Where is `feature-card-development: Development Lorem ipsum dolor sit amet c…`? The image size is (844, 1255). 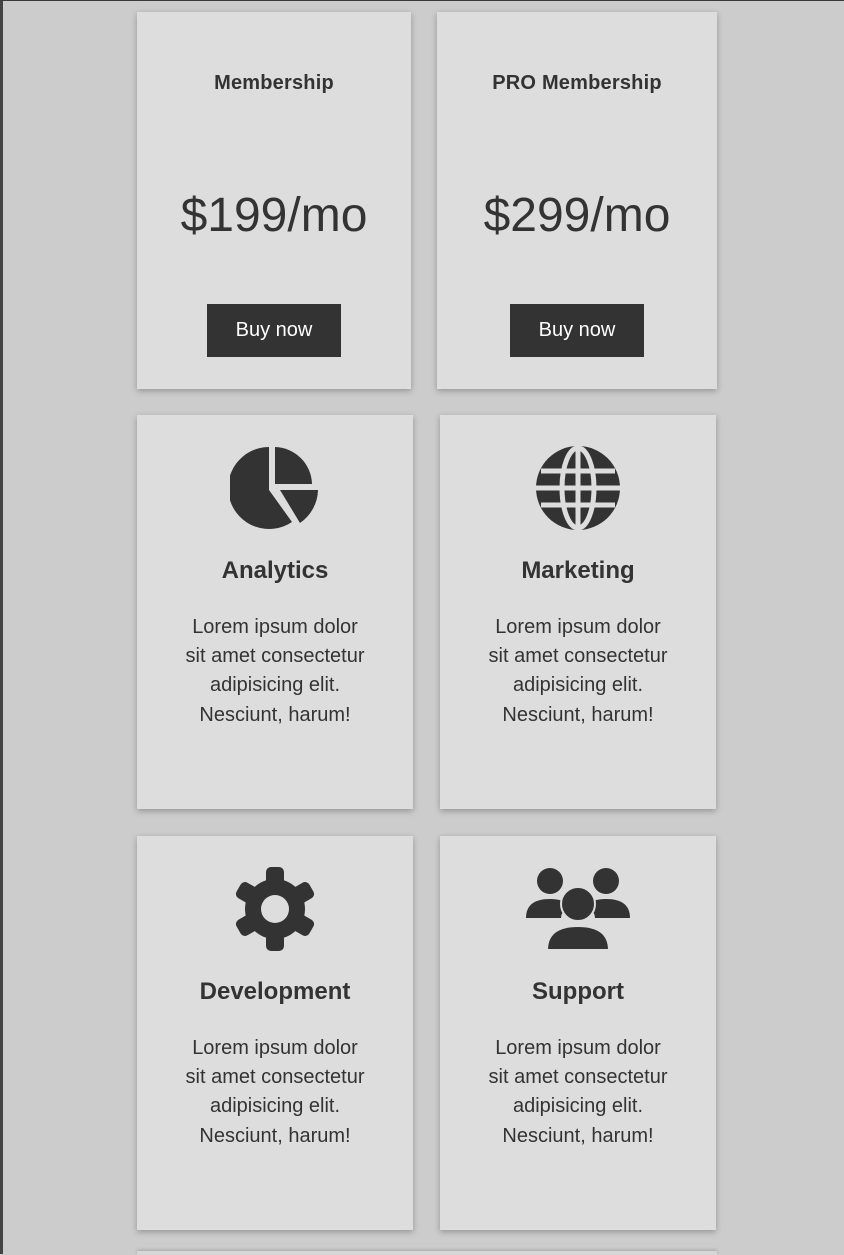 feature-card-development: Development Lorem ipsum dolor sit amet c… is located at coordinates (275, 1033).